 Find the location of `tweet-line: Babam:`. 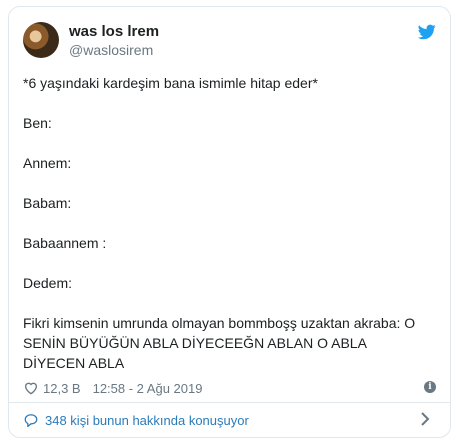

tweet-line: Babam: is located at coordinates (47, 203).